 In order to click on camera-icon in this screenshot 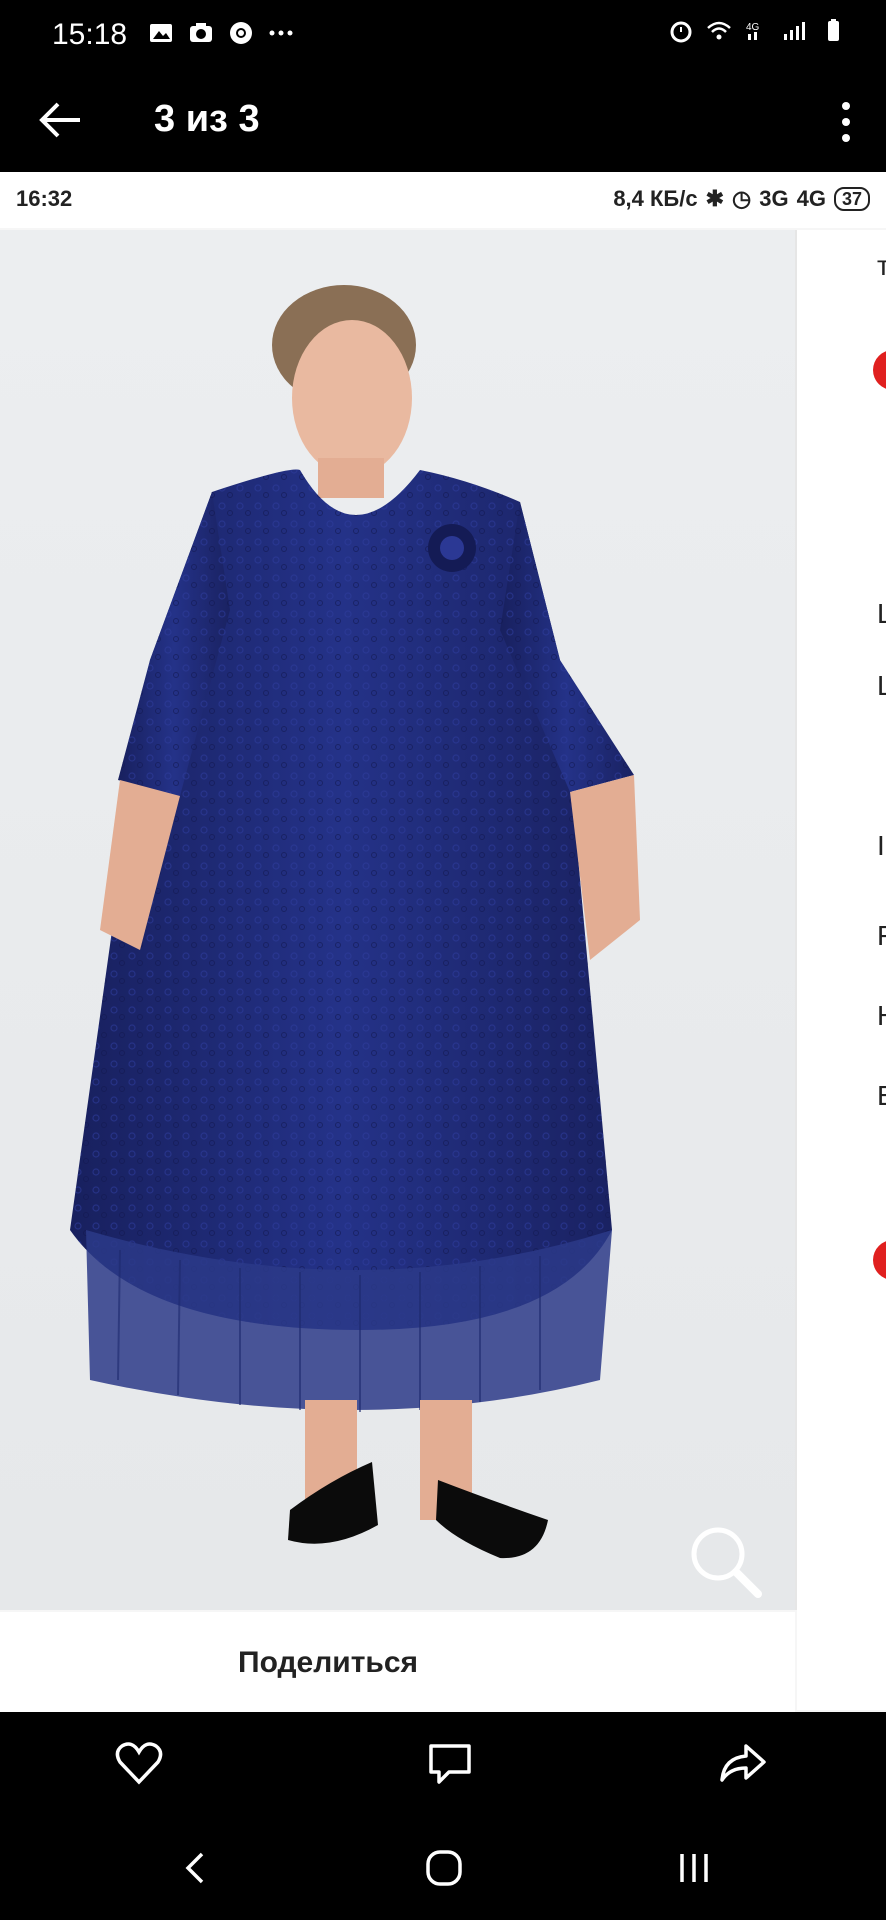, I will do `click(201, 32)`.